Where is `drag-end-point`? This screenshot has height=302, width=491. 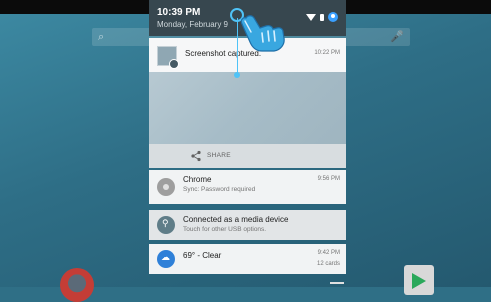
drag-end-point is located at coordinates (237, 75).